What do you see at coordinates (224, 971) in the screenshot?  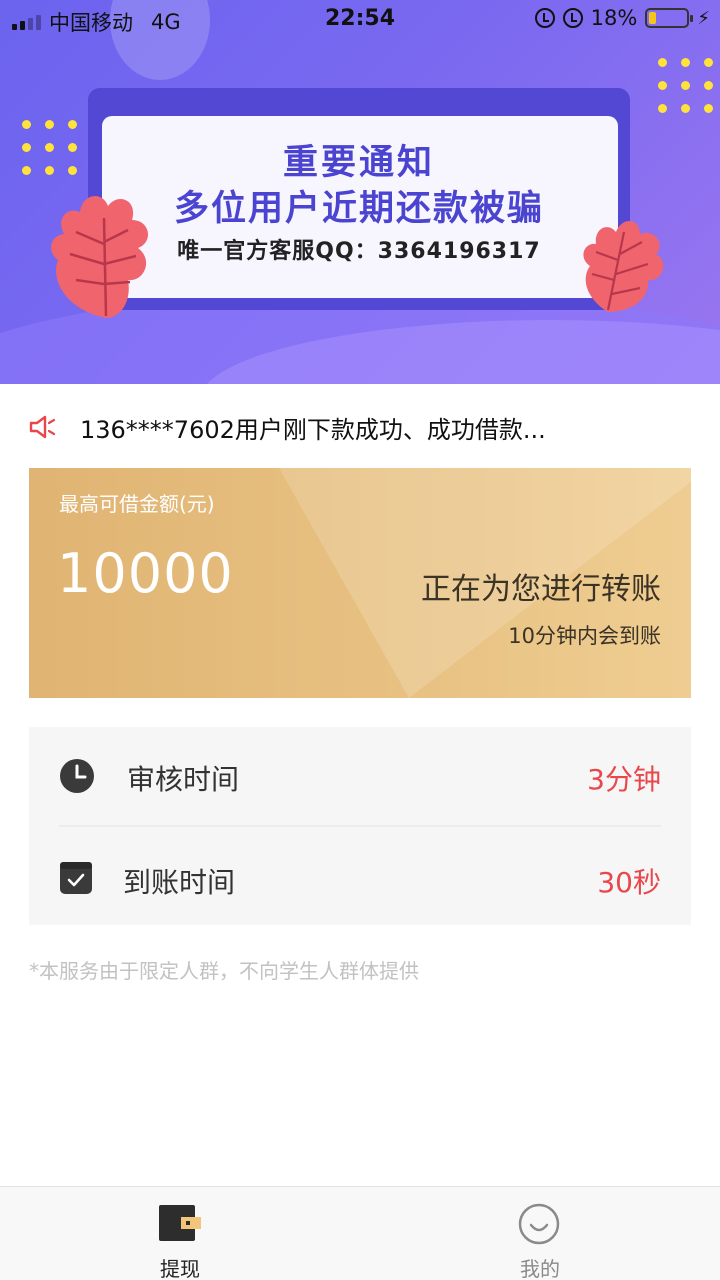 I see `service-disclaimer: *本服务由于限定人群，不向学生人群体提供` at bounding box center [224, 971].